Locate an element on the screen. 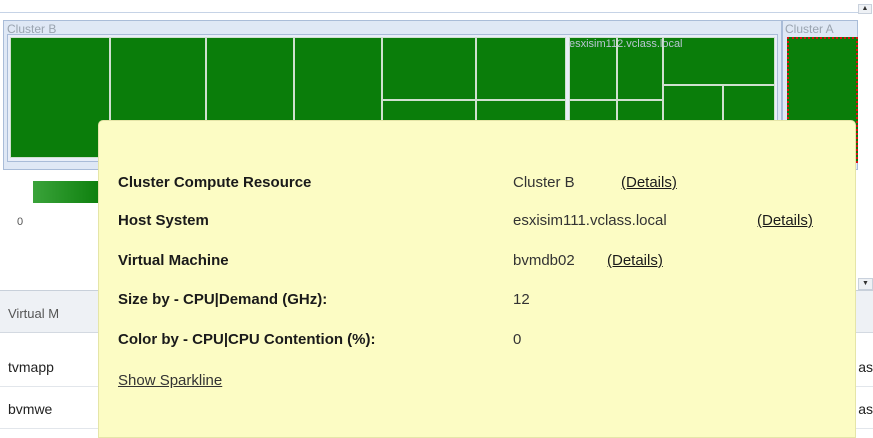 This screenshot has height=438, width=873. heatmap-top-divider is located at coordinates (429, 12).